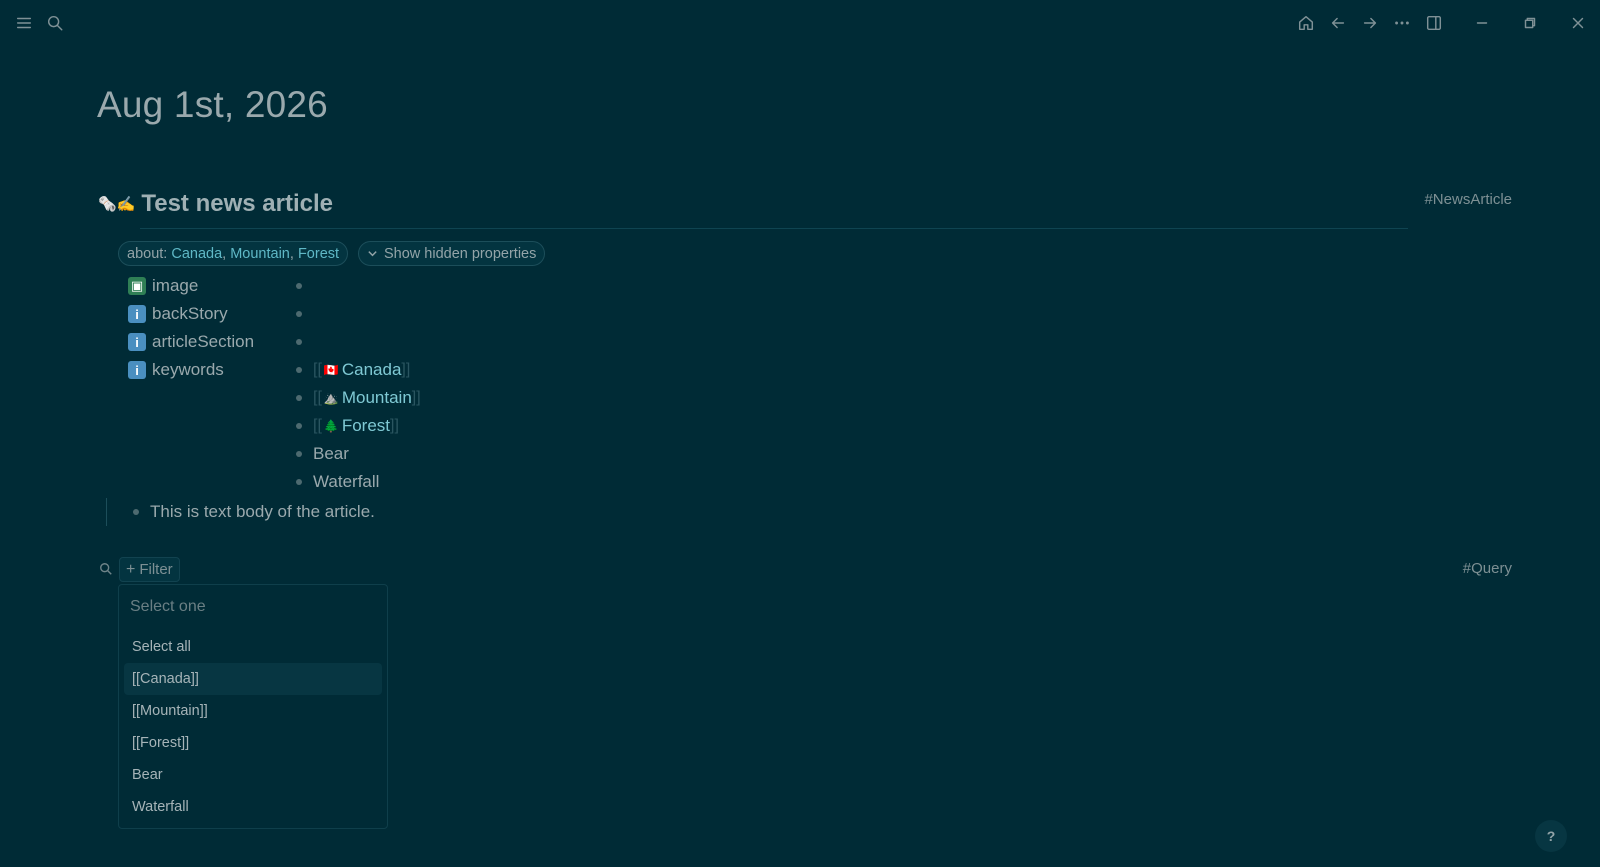 This screenshot has height=867, width=1600. I want to click on select-one-input, so click(253, 607).